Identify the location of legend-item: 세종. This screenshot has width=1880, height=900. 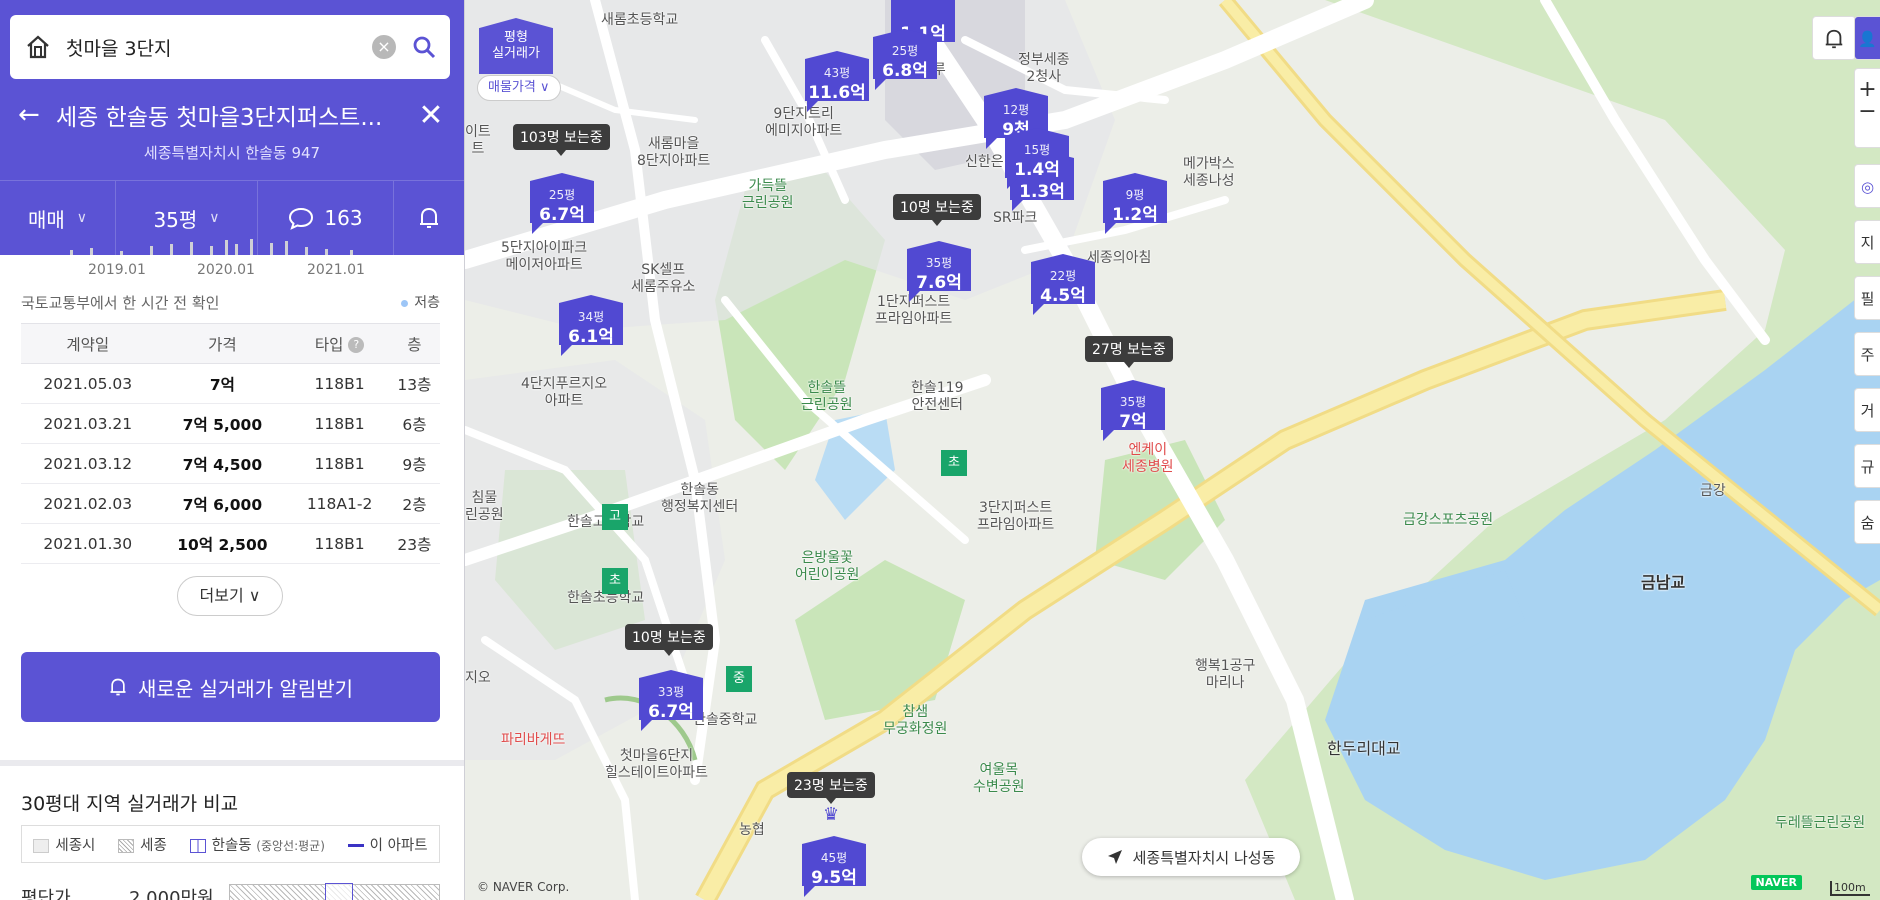
(142, 844).